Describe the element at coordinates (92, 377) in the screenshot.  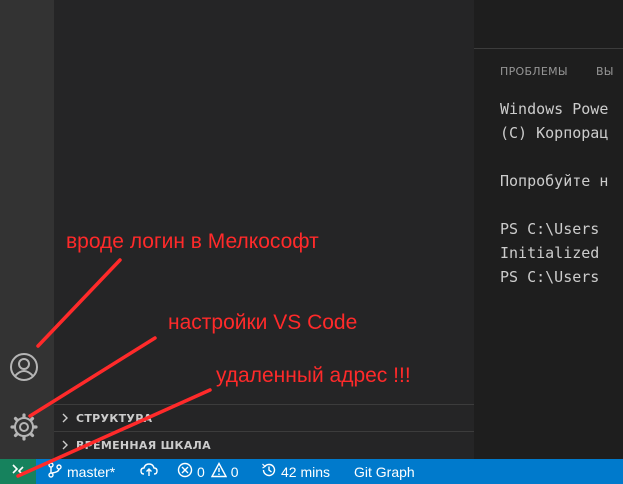
I see `annotation-line-settings` at that location.